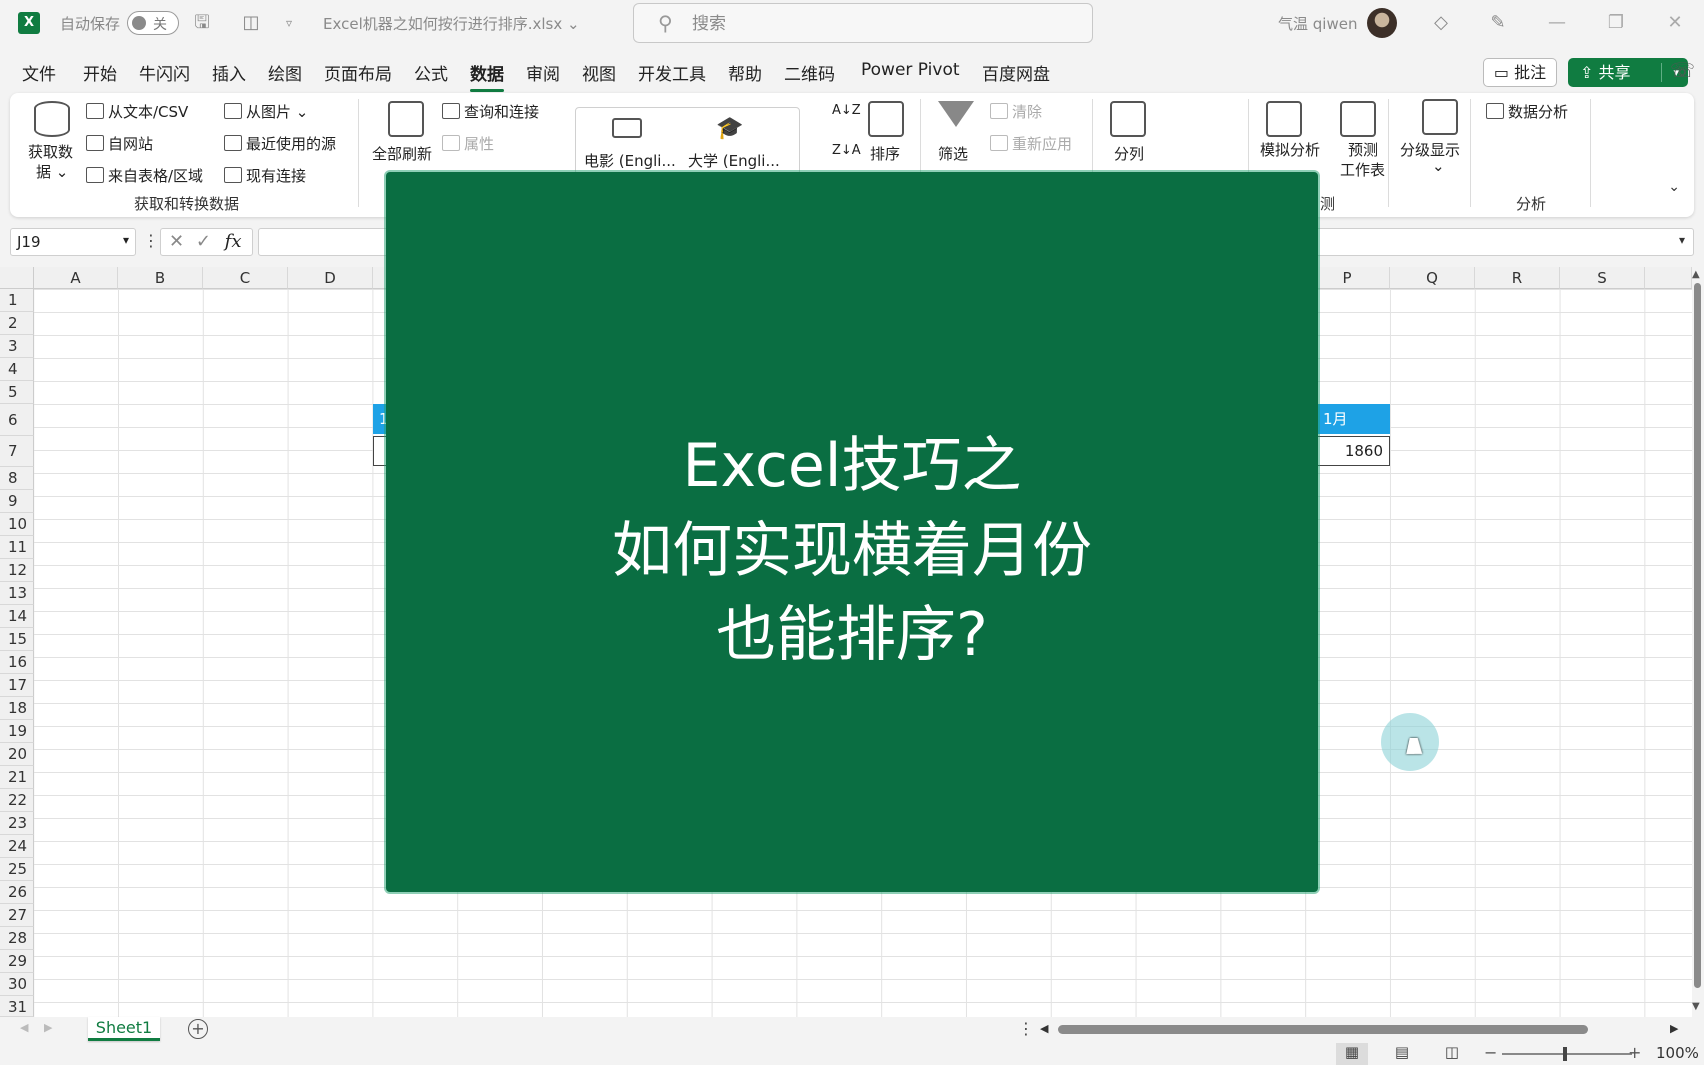 The image size is (1704, 1065). I want to click on more-dots-icon: ⋮, so click(1026, 1028).